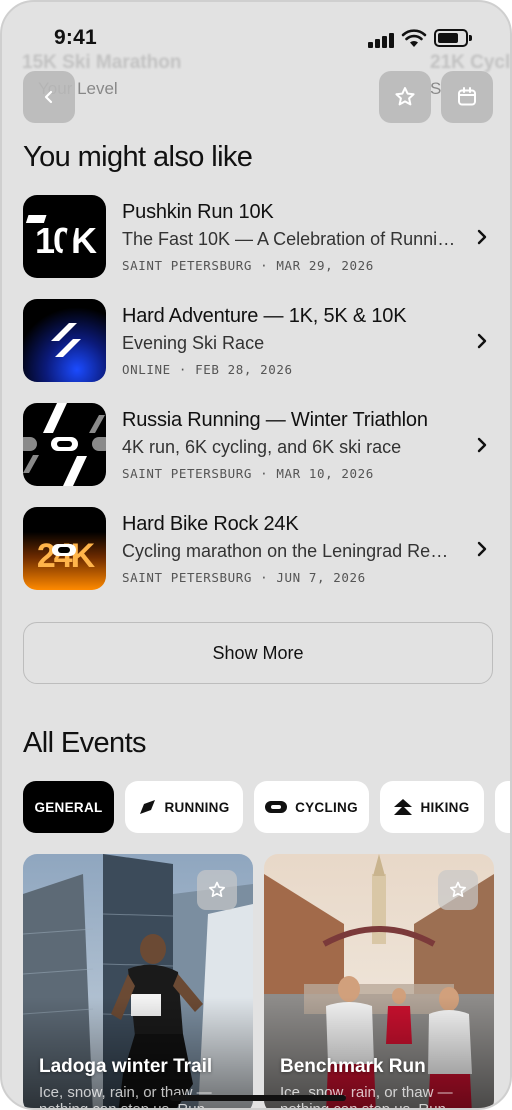 This screenshot has width=512, height=1110. What do you see at coordinates (414, 39) in the screenshot?
I see `wifi-icon` at bounding box center [414, 39].